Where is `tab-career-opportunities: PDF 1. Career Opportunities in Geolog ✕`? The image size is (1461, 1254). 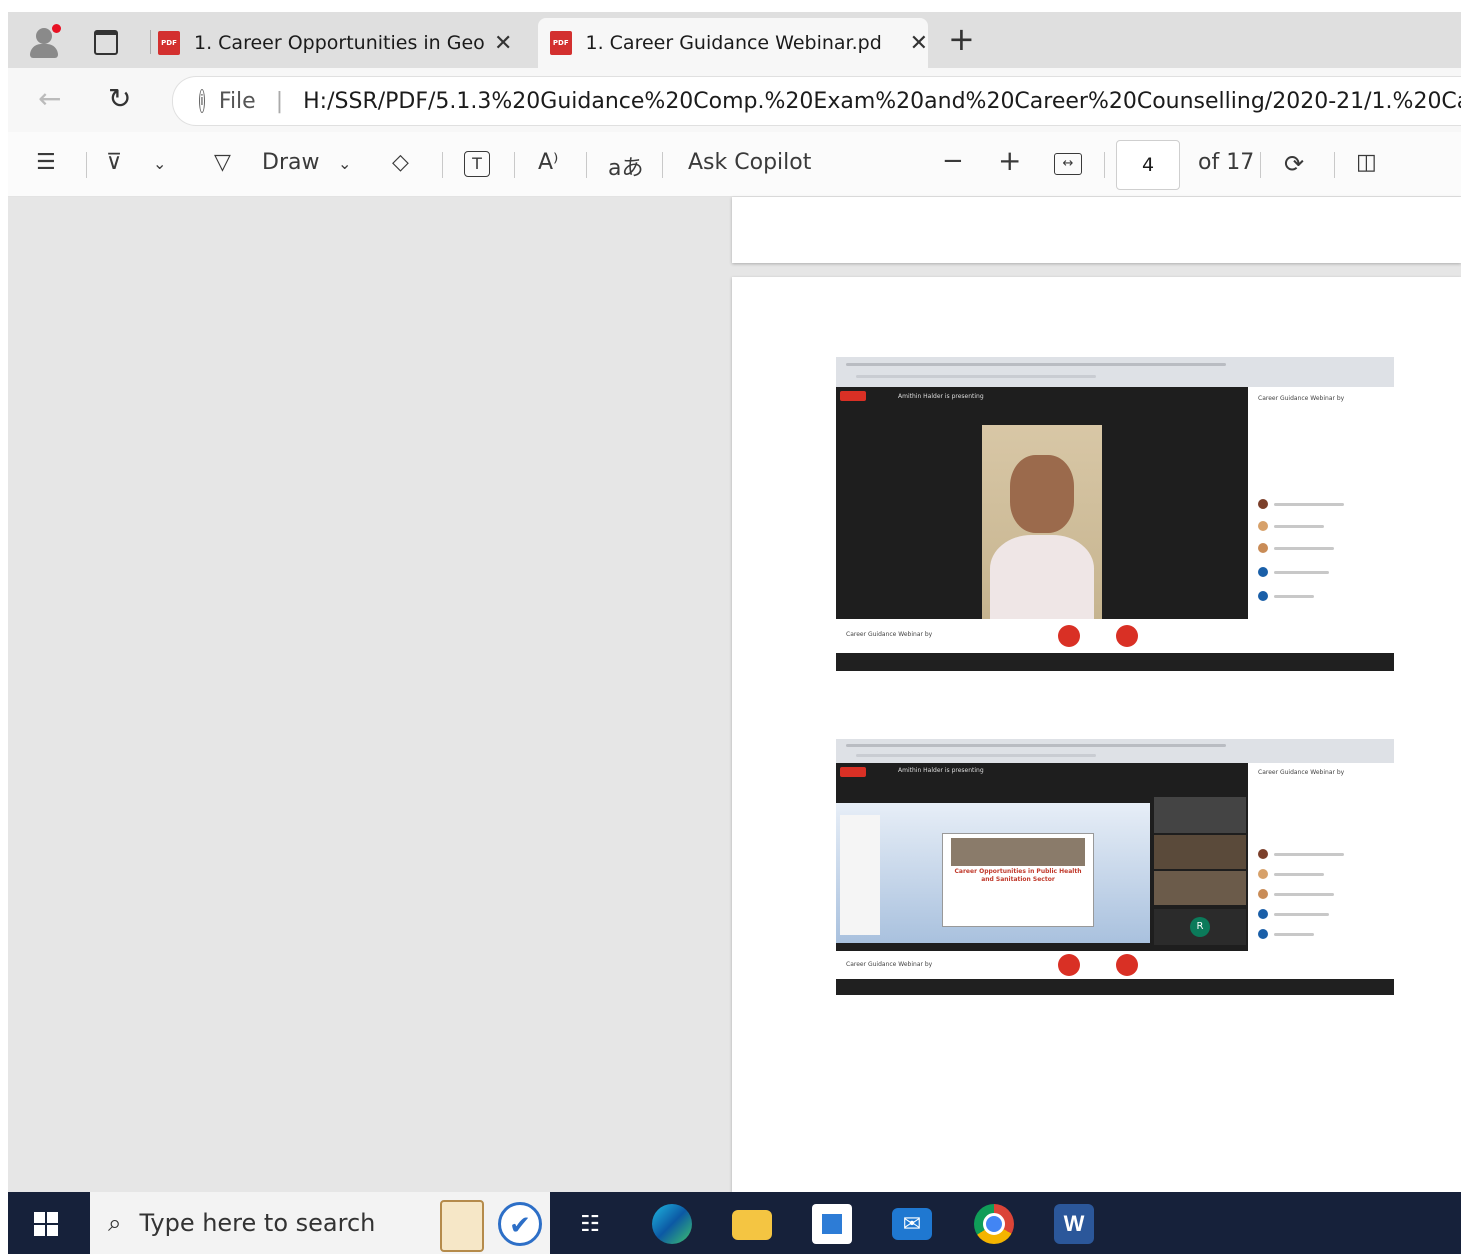 tab-career-opportunities: PDF 1. Career Opportunities in Geolog ✕ is located at coordinates (346, 43).